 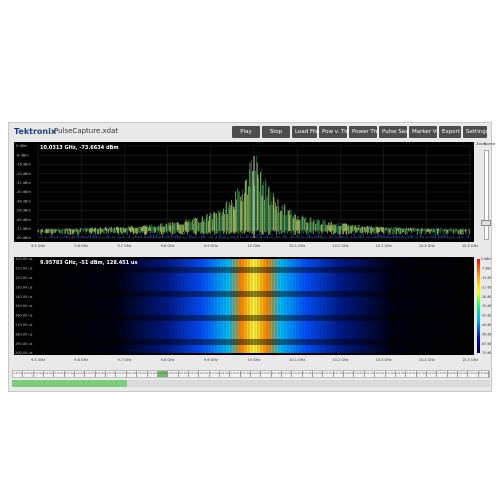 What do you see at coordinates (450, 132) in the screenshot?
I see `export-button: Export` at bounding box center [450, 132].